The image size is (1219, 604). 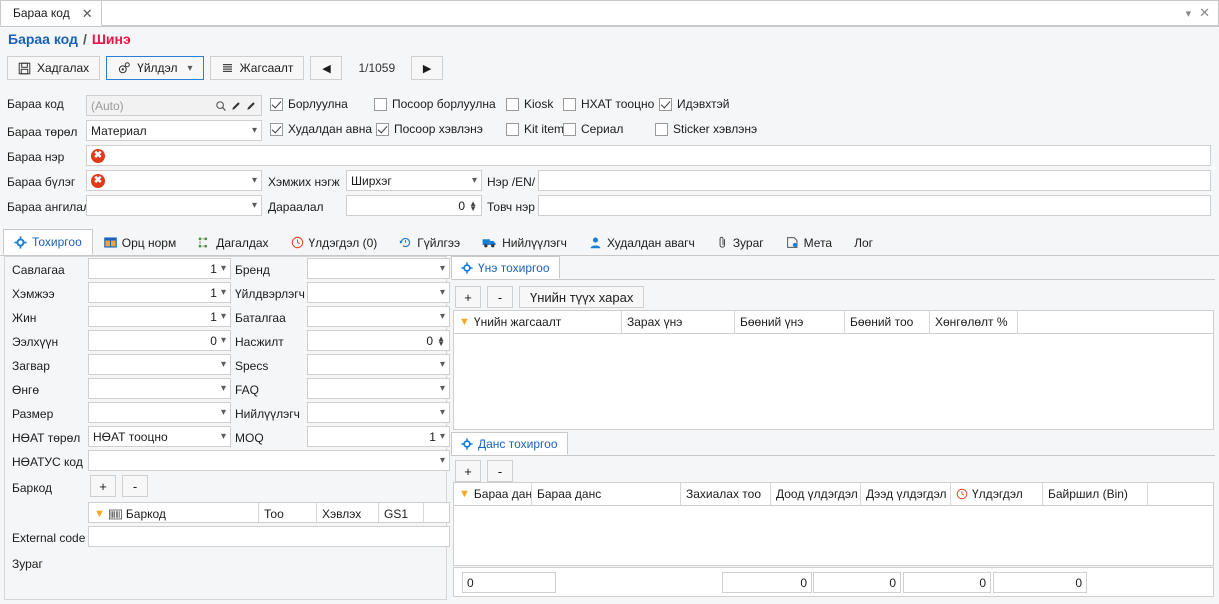 What do you see at coordinates (174, 130) in the screenshot?
I see `item-type-select: Материал ▾` at bounding box center [174, 130].